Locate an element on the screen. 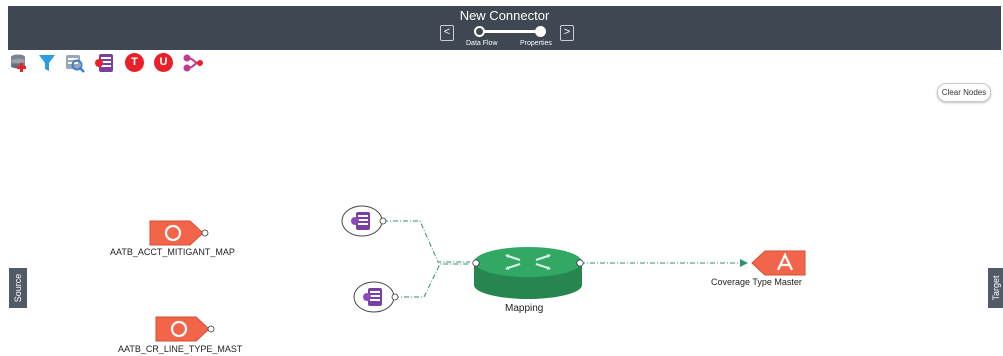  source-node-1-label: AATB_ACCT_MITIGANT_MAP is located at coordinates (172, 252).